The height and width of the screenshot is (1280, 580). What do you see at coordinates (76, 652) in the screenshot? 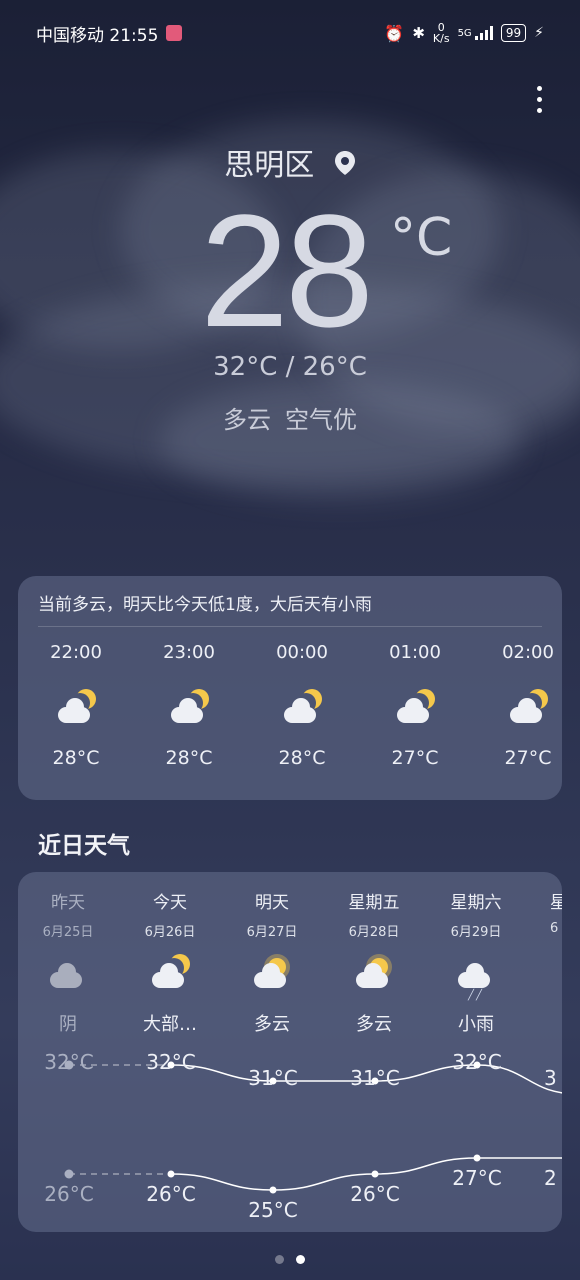
I see `hour-time: 22:00` at bounding box center [76, 652].